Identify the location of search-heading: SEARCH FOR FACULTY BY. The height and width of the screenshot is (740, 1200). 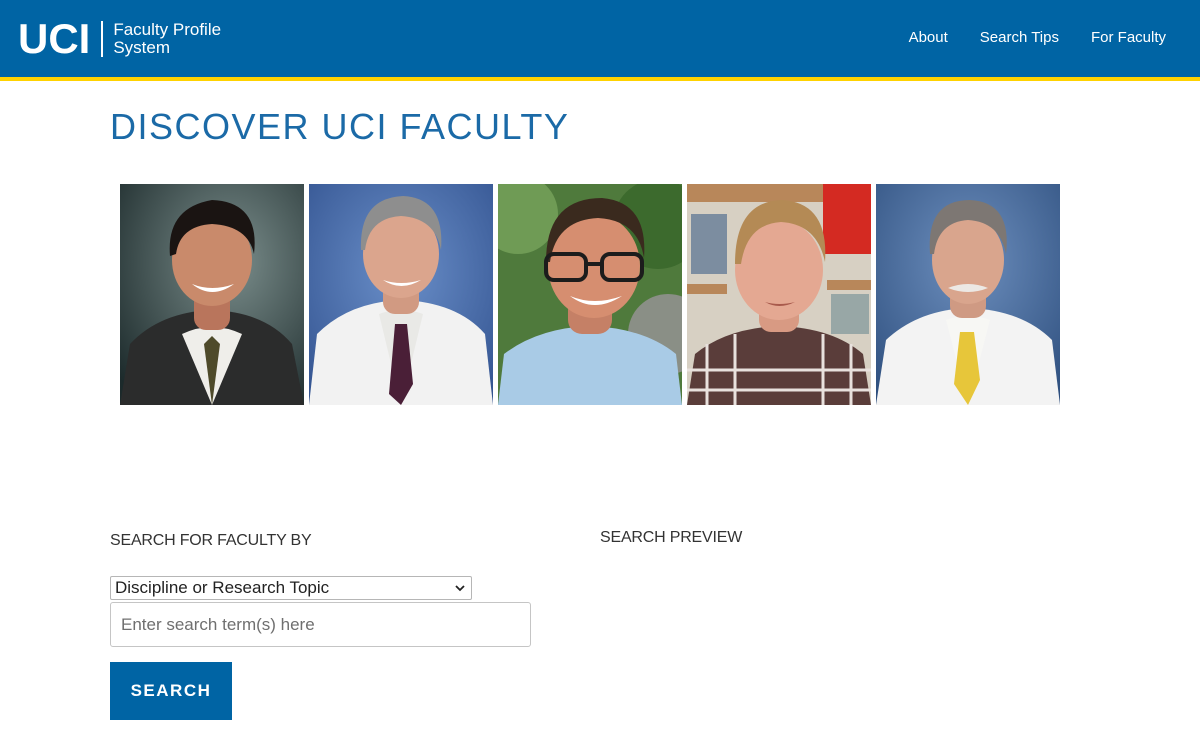
(211, 540).